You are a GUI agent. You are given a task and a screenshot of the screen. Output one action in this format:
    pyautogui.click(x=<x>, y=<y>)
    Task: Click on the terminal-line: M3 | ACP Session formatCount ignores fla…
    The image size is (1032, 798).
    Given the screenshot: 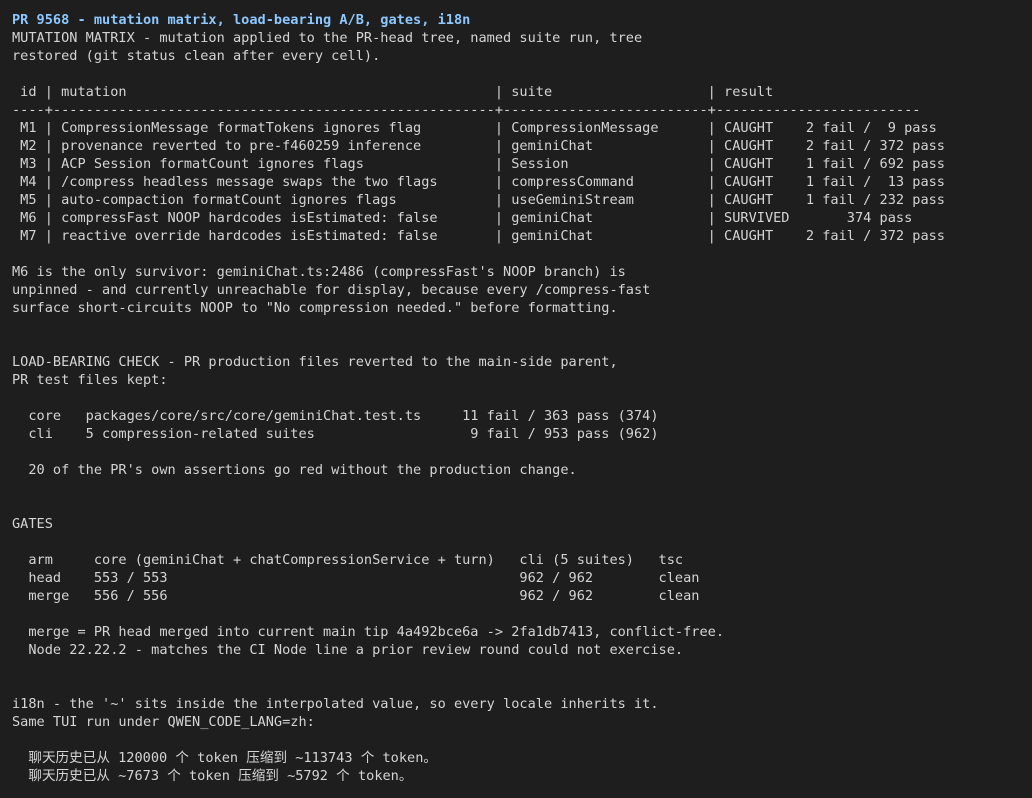 What is the action you would take?
    pyautogui.click(x=478, y=164)
    